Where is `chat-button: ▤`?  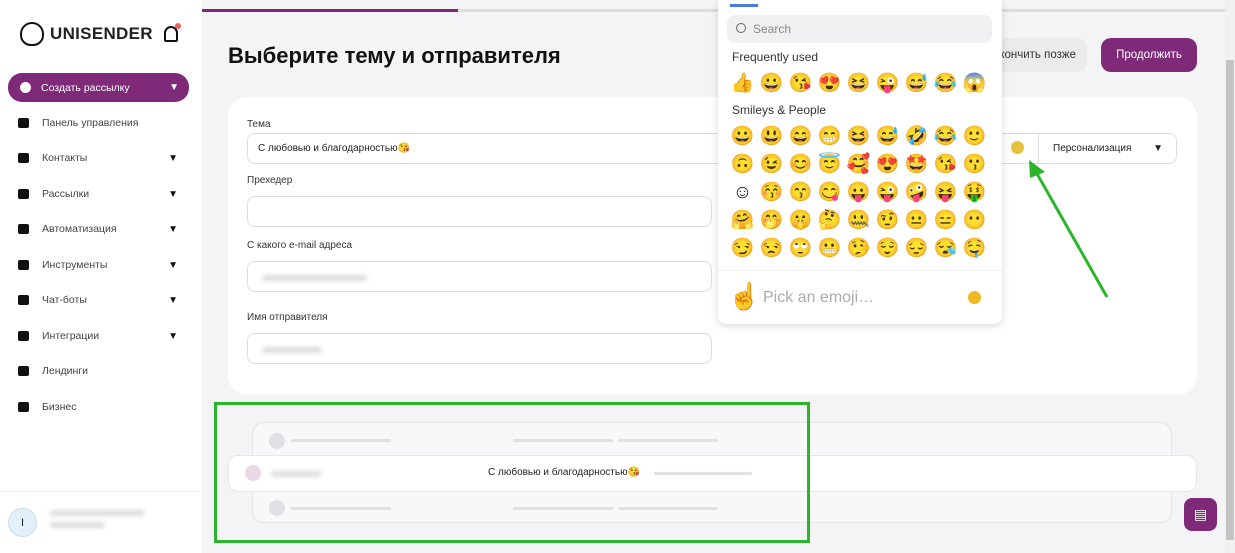 chat-button: ▤ is located at coordinates (1200, 514).